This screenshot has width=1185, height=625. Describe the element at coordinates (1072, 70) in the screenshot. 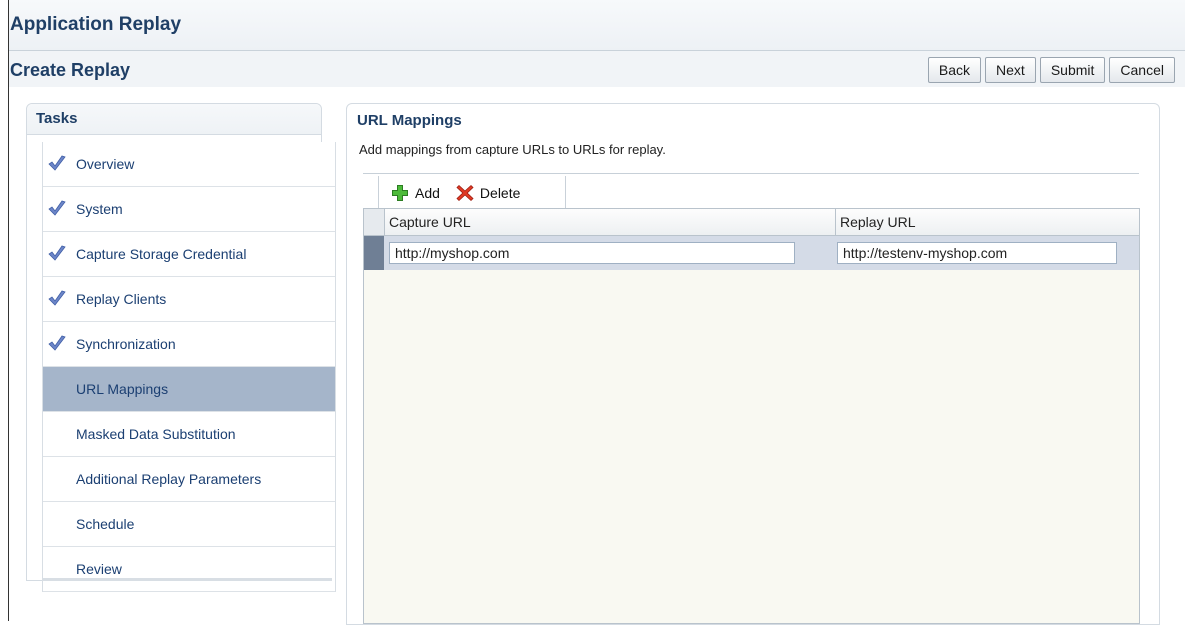

I see `submit-button: Submit` at that location.